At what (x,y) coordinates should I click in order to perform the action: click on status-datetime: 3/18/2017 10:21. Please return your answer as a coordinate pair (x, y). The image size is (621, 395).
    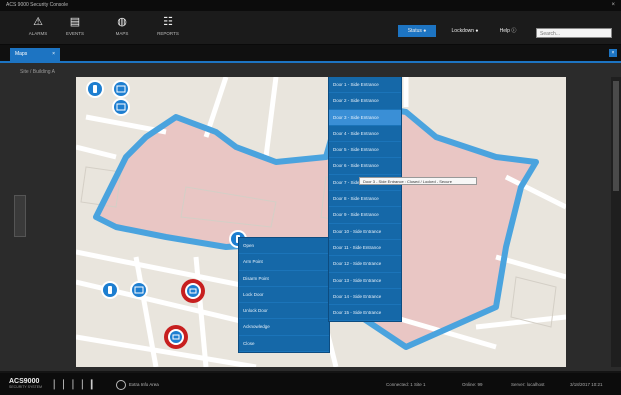
    Looking at the image, I should click on (586, 384).